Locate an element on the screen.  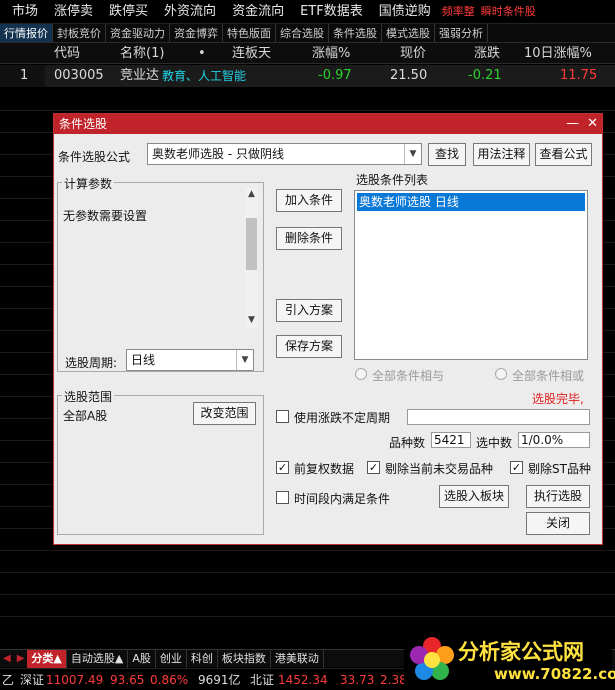
formula-value: 奥数老师选股 - 只做阴线 is located at coordinates (218, 154).